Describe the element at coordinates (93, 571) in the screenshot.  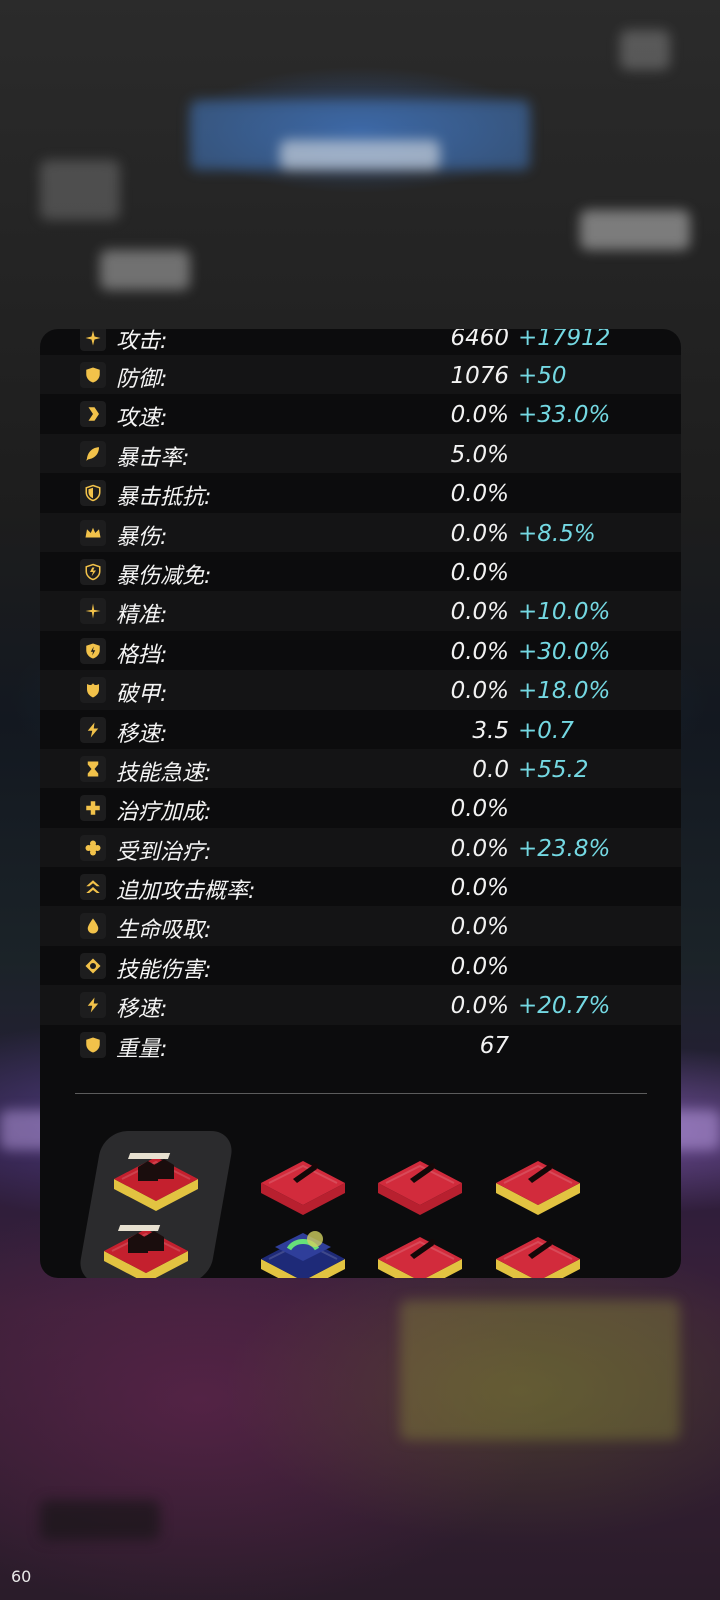
I see `broken-shield-icon` at that location.